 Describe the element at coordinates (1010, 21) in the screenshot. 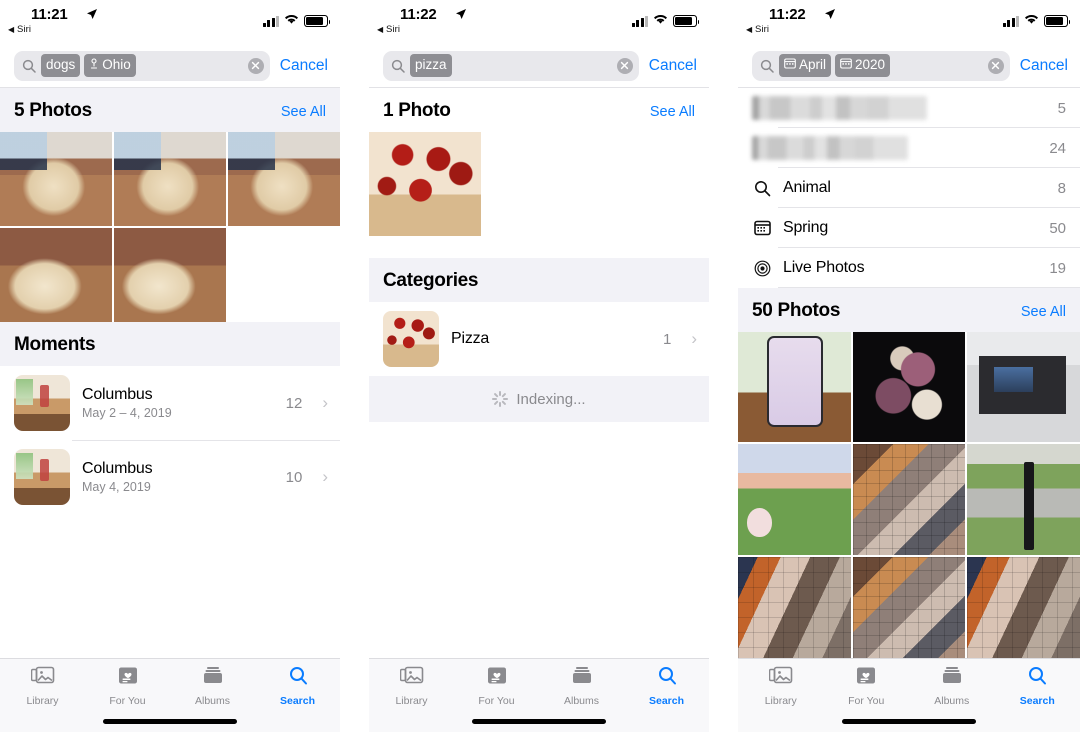

I see `cellular-signal-icon` at that location.